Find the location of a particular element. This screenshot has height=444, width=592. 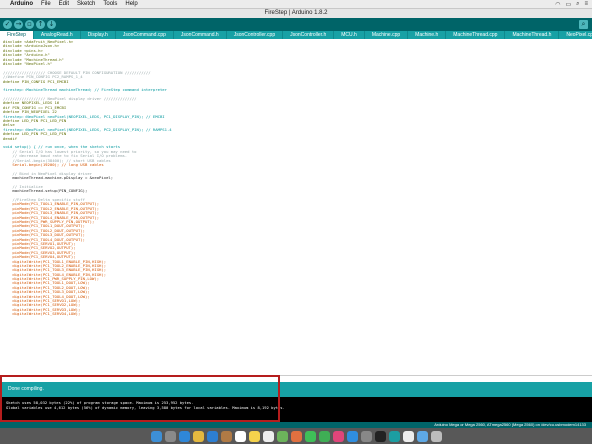

terminal-icon is located at coordinates (380, 436).